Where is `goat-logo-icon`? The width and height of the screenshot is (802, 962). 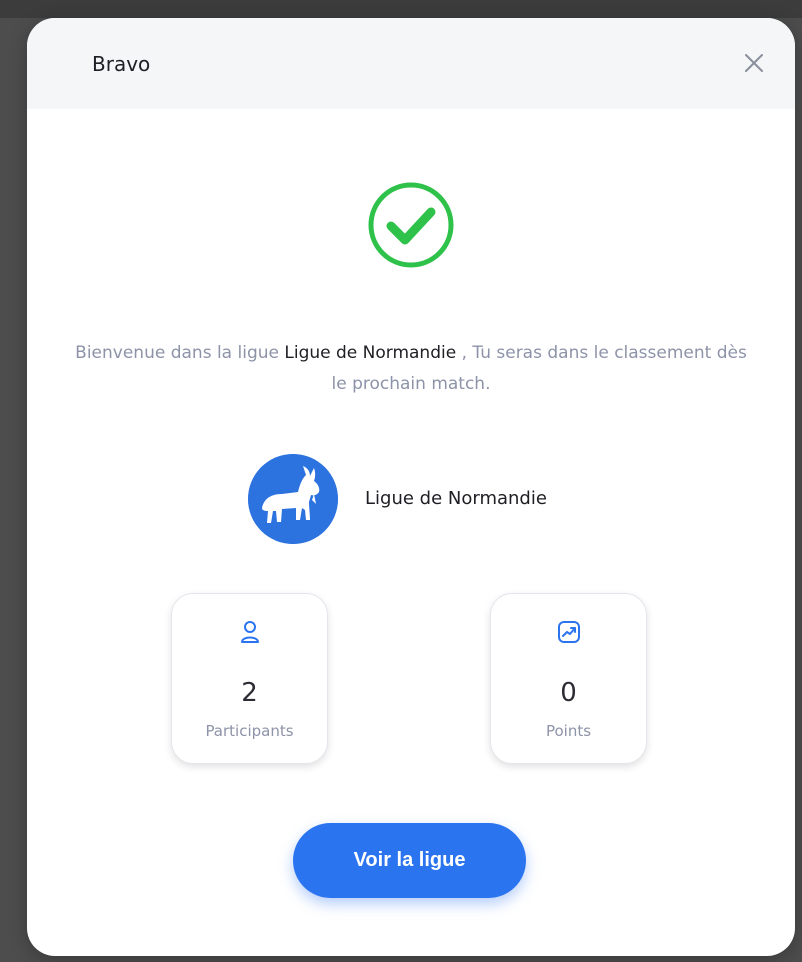 goat-logo-icon is located at coordinates (293, 498).